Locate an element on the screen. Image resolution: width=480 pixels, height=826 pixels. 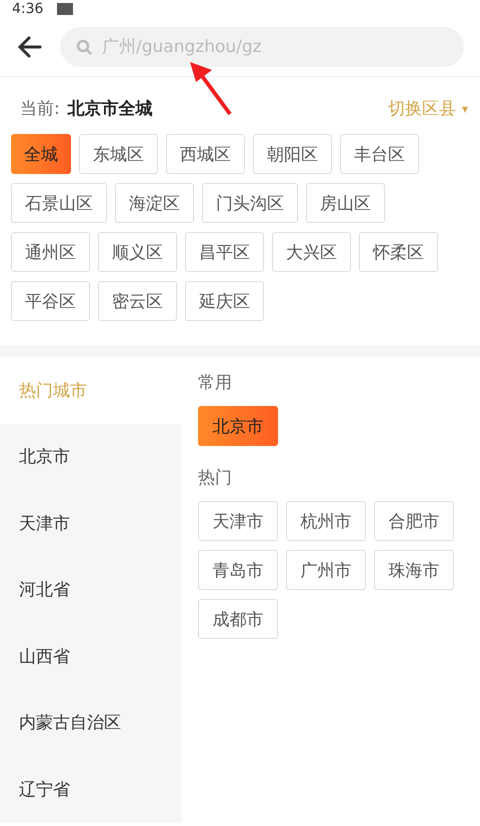
city-tag: 青岛市 is located at coordinates (238, 570).